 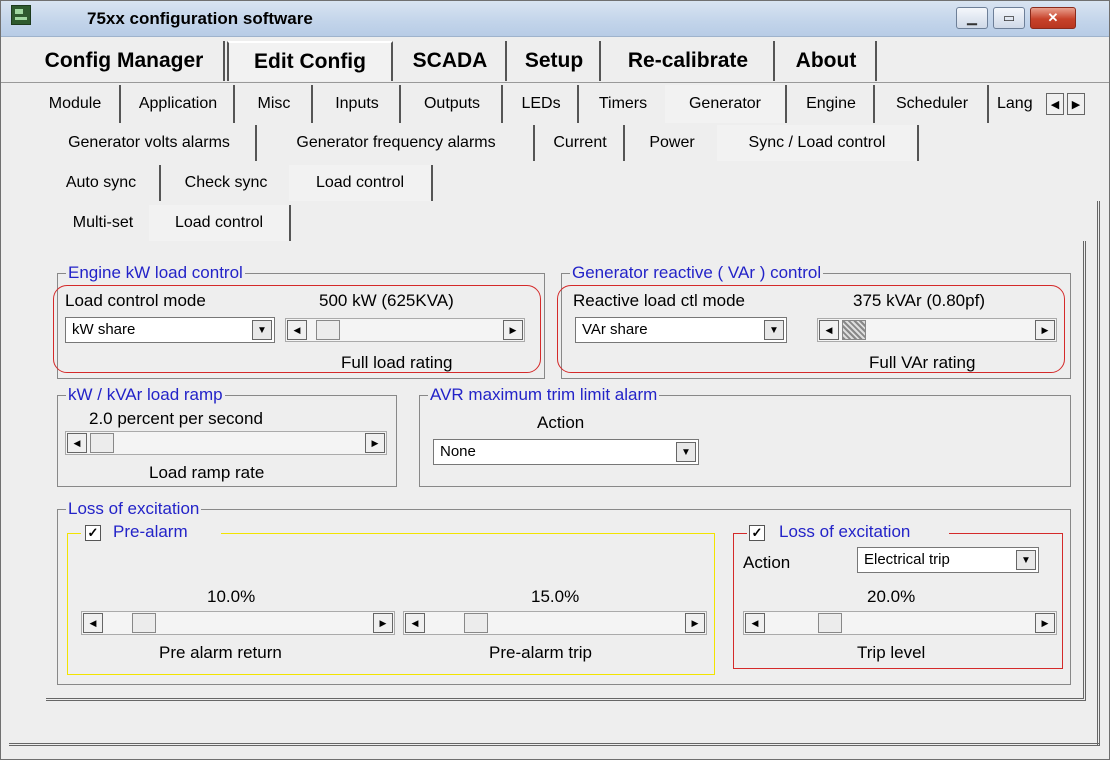 I want to click on close-button: ✕, so click(x=1053, y=18).